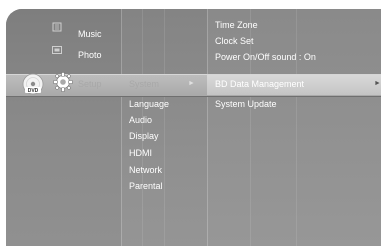  Describe the element at coordinates (140, 153) in the screenshot. I see `category-item-hdmi: HDMI` at that location.